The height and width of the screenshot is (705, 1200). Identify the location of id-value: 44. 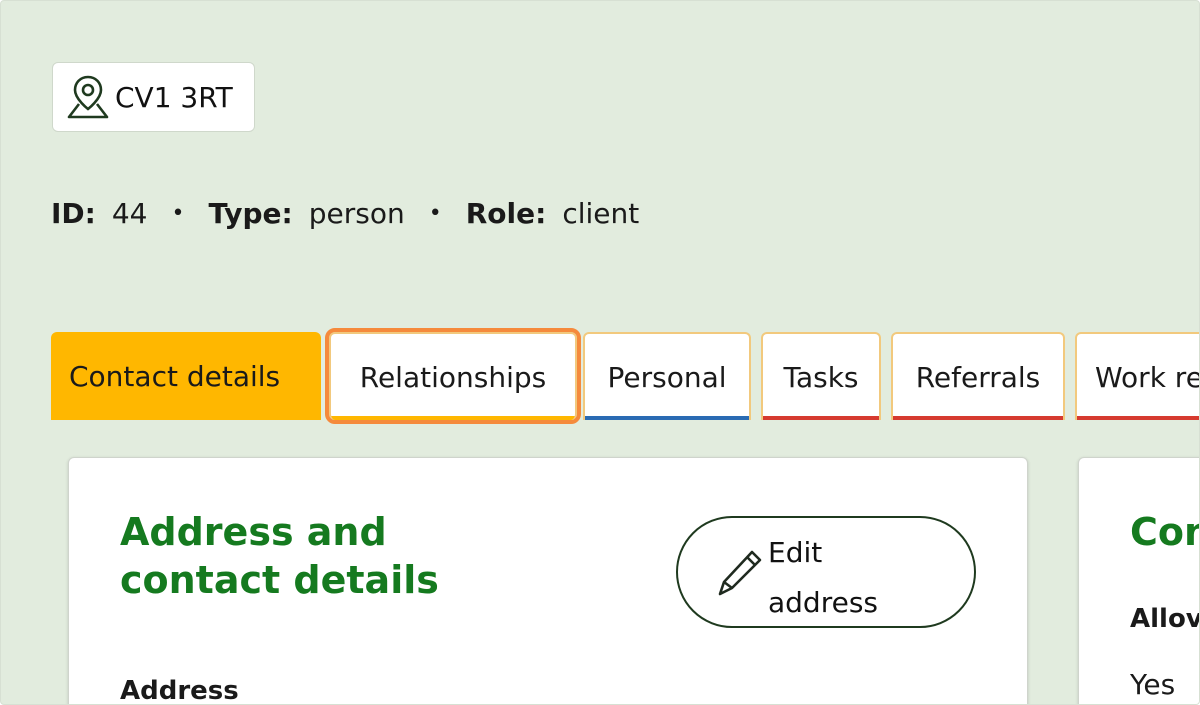
(129, 213).